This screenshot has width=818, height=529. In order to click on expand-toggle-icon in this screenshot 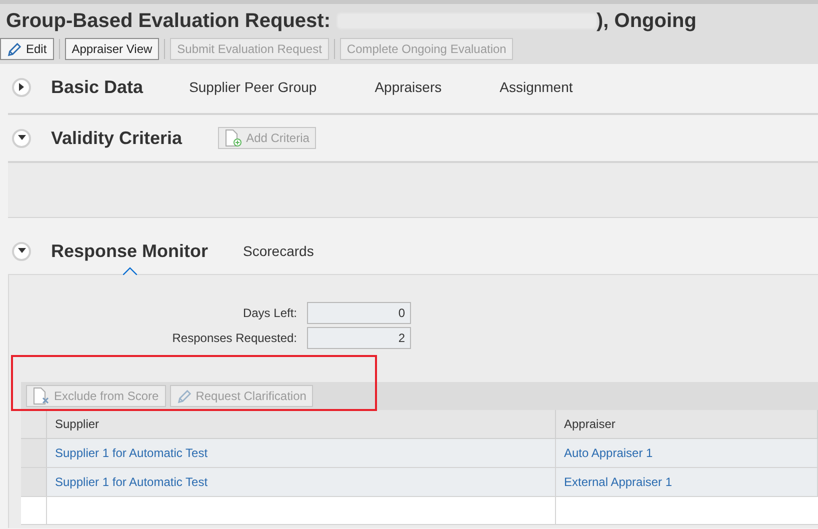, I will do `click(21, 87)`.